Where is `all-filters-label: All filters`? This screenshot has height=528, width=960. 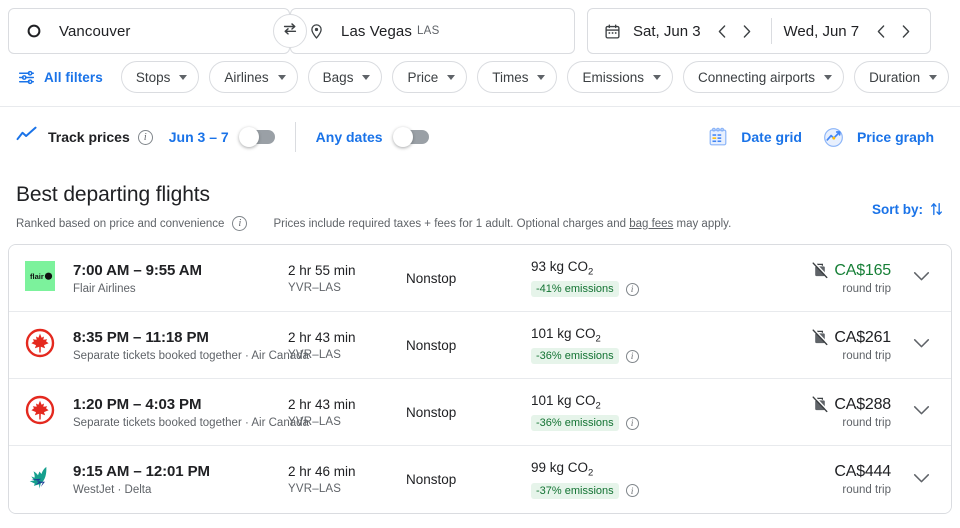
all-filters-label: All filters is located at coordinates (73, 77).